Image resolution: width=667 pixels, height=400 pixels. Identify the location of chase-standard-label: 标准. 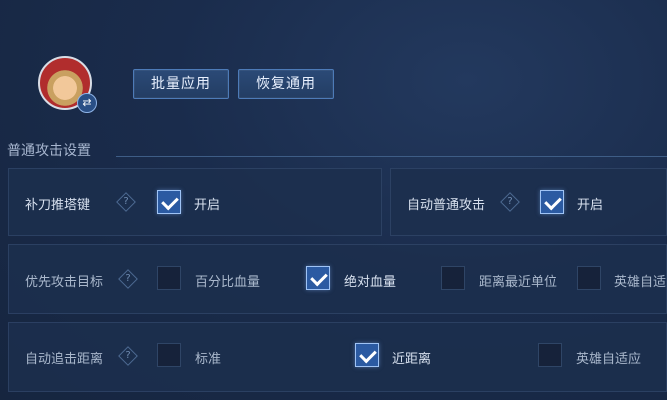
(208, 359).